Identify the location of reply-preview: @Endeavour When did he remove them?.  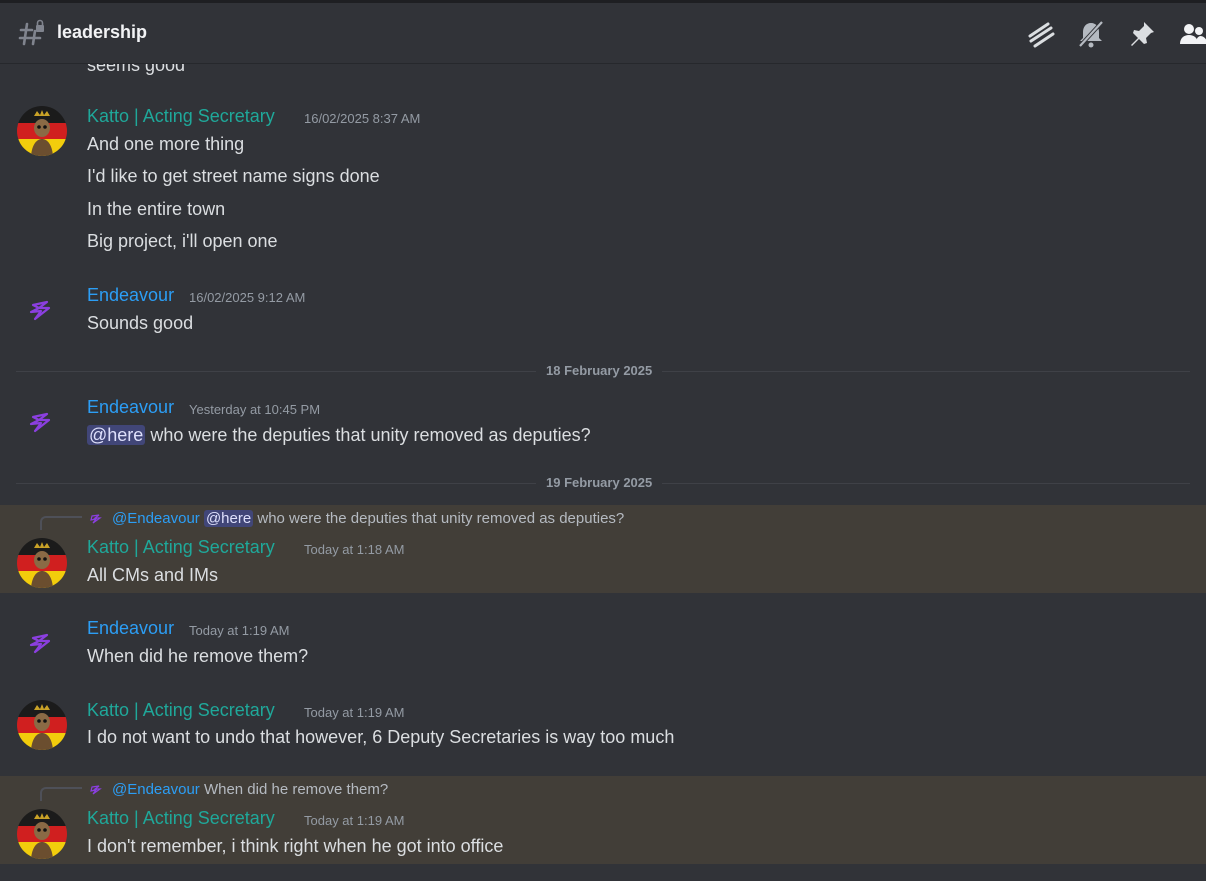
(250, 789).